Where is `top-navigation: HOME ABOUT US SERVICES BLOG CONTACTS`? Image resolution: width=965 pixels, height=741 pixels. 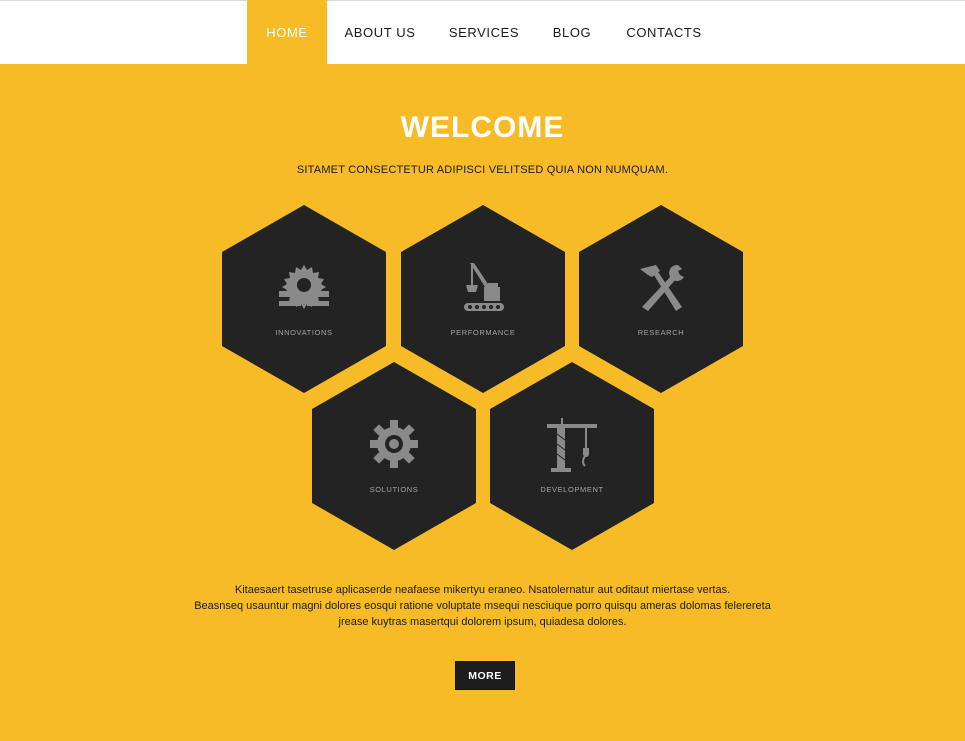 top-navigation: HOME ABOUT US SERVICES BLOG CONTACTS is located at coordinates (482, 32).